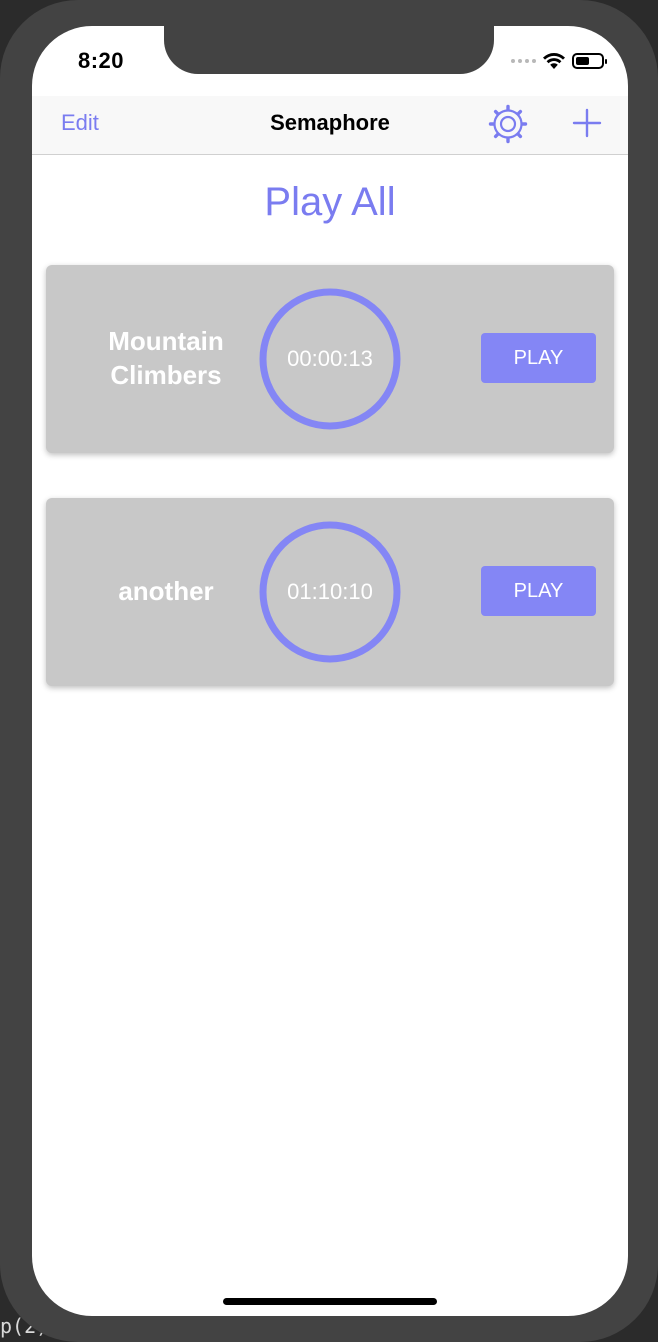 The width and height of the screenshot is (658, 1342). I want to click on plus-icon, so click(587, 123).